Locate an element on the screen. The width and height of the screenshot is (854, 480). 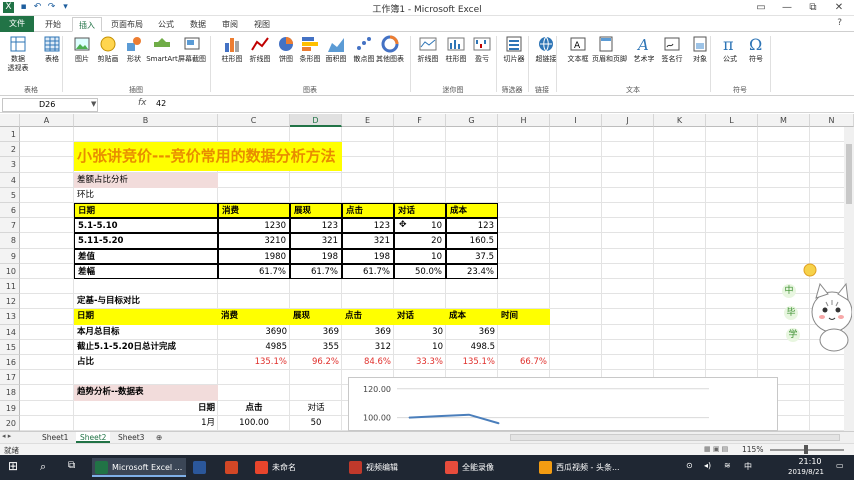
table1-value: 160.5 is located at coordinates (472, 241).